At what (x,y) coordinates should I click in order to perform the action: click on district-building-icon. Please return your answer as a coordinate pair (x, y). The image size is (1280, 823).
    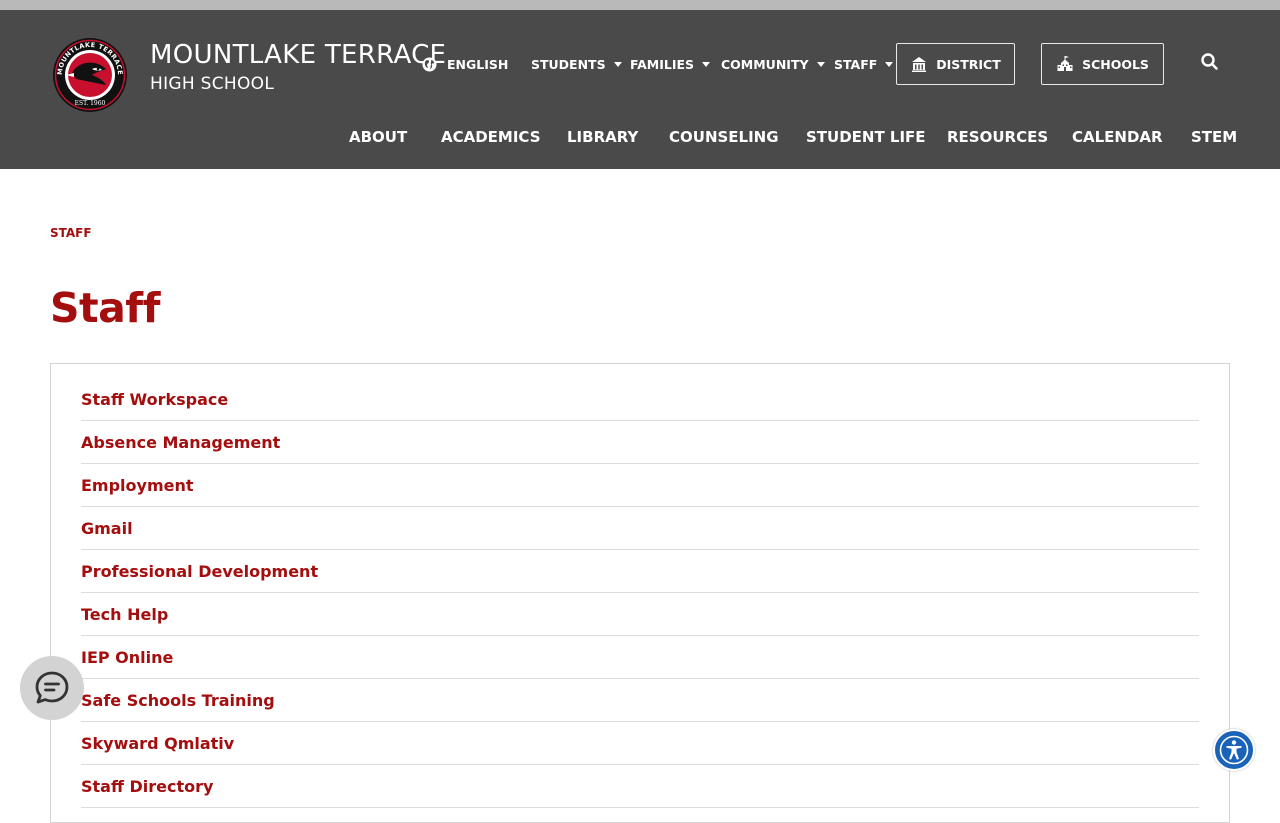
    Looking at the image, I should click on (919, 64).